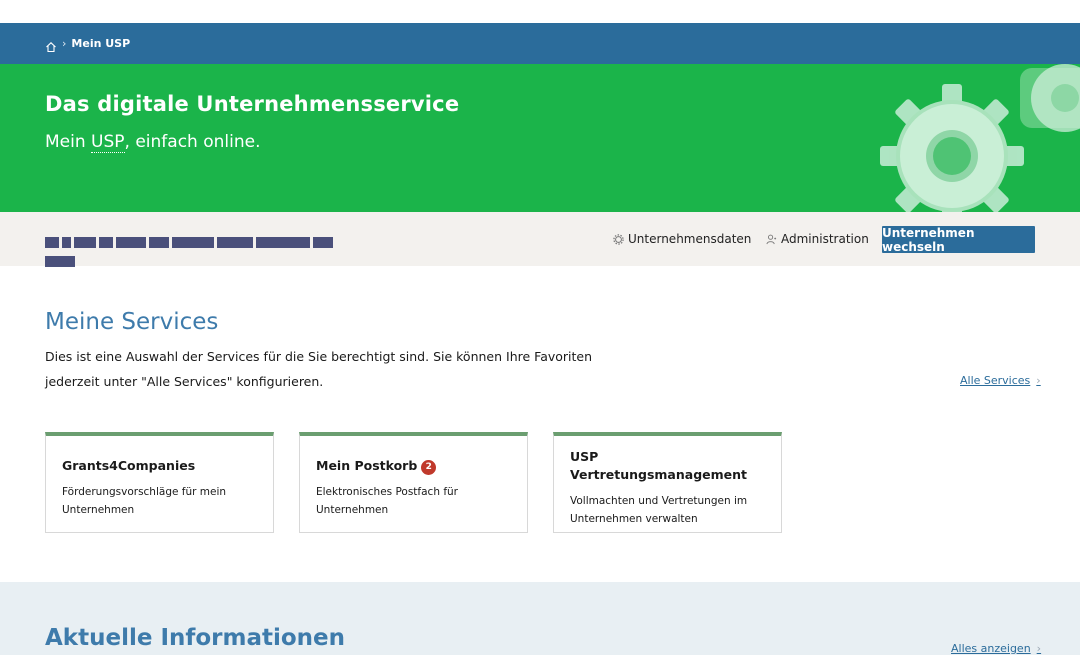 This screenshot has height=655, width=1080. I want to click on show-all-label: Alles anzeigen, so click(991, 648).